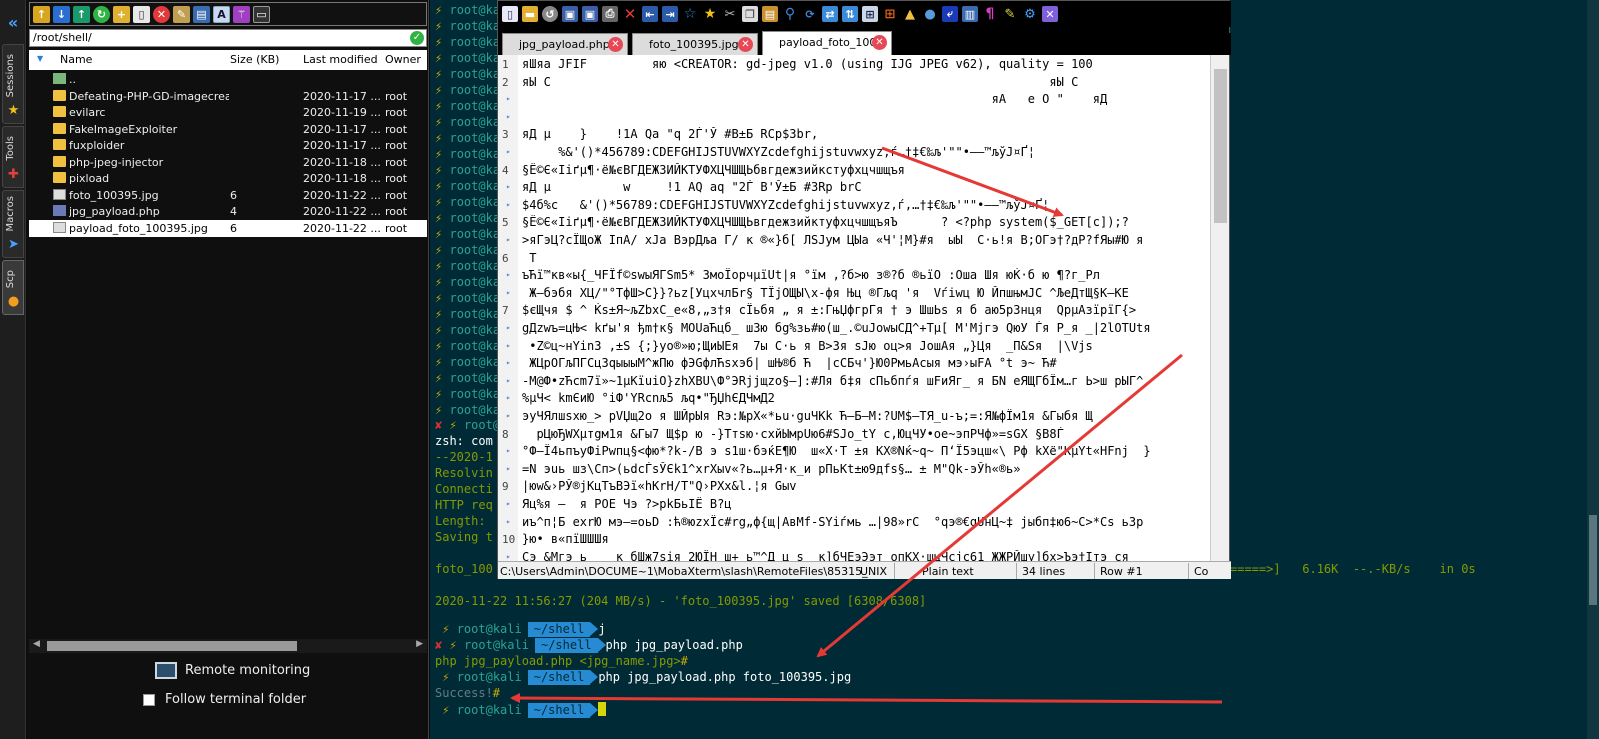 The height and width of the screenshot is (739, 1599). Describe the element at coordinates (141, 14) in the screenshot. I see `new-file-icon: ▯` at that location.